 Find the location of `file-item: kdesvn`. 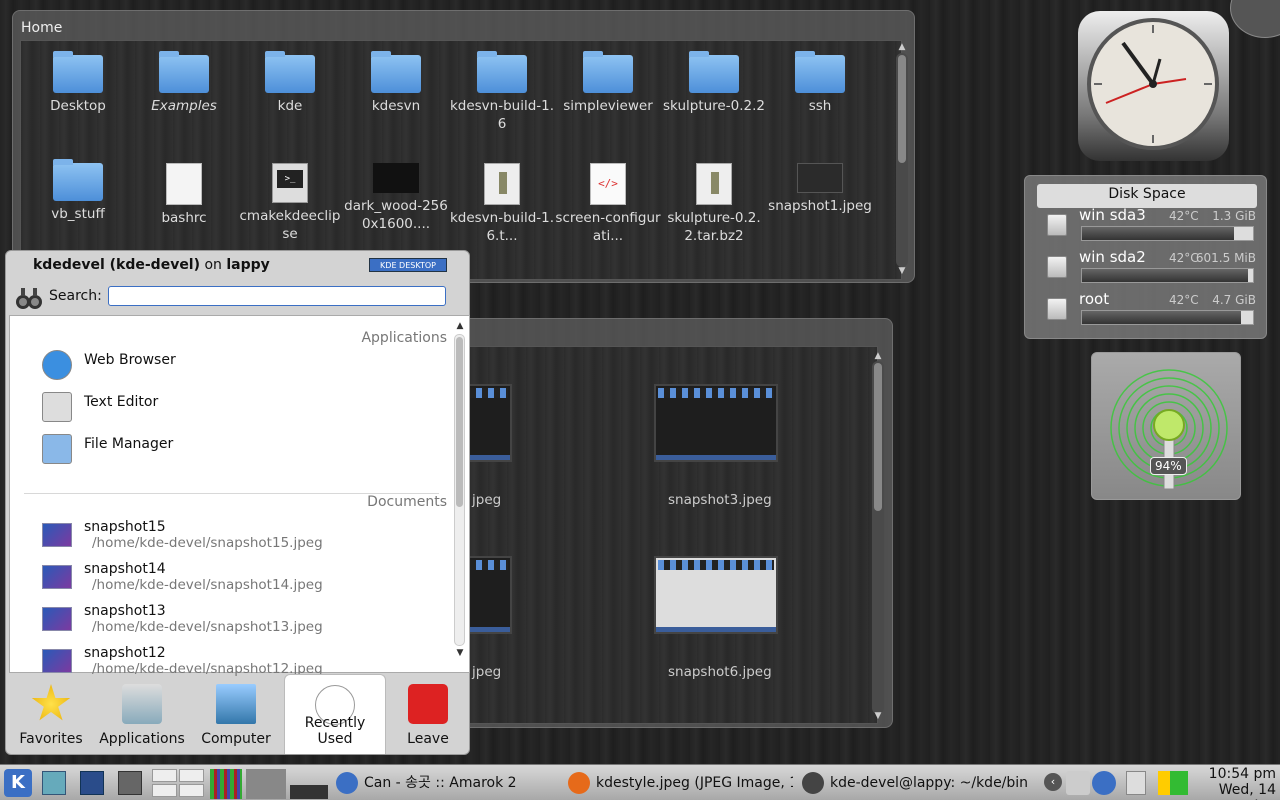

file-item: kdesvn is located at coordinates (396, 83).